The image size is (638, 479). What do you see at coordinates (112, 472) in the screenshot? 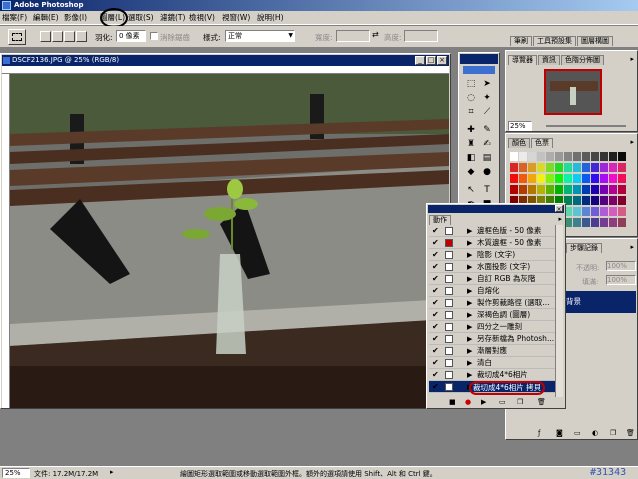
I see `status-arrow-icon: ▸` at bounding box center [112, 472].